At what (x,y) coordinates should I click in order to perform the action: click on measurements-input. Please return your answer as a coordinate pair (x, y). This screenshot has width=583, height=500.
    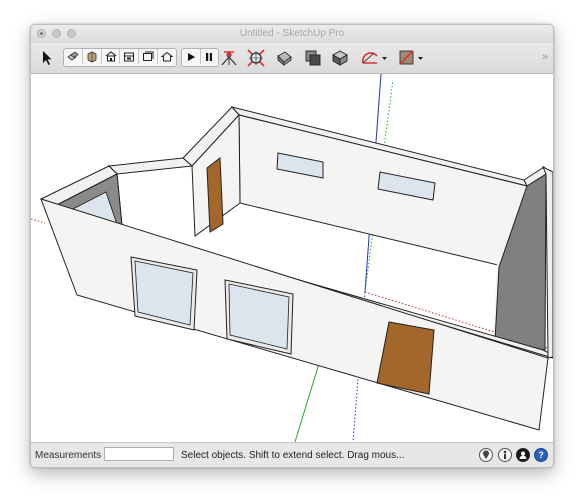
    Looking at the image, I should click on (139, 454).